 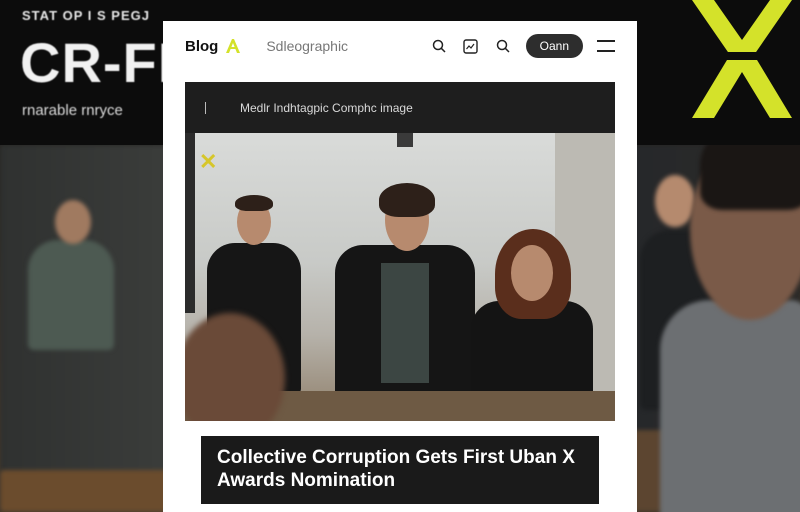 I want to click on bg-person-right-head, so click(x=675, y=201).